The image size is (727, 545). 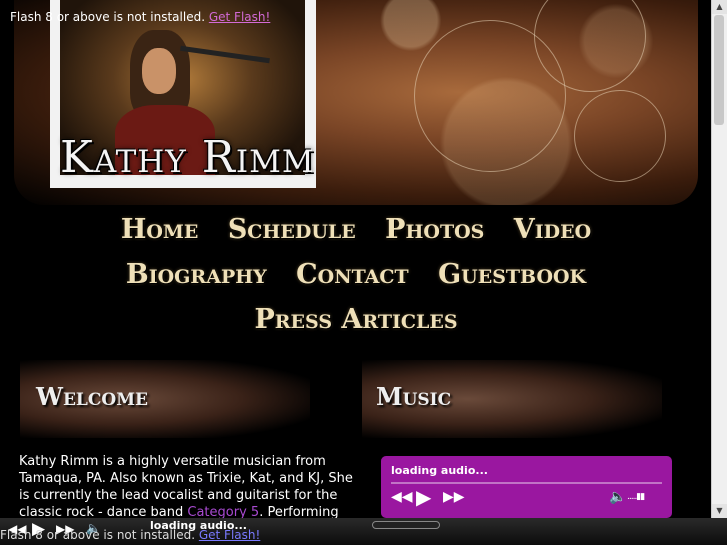 I want to click on microphone, so click(x=225, y=54).